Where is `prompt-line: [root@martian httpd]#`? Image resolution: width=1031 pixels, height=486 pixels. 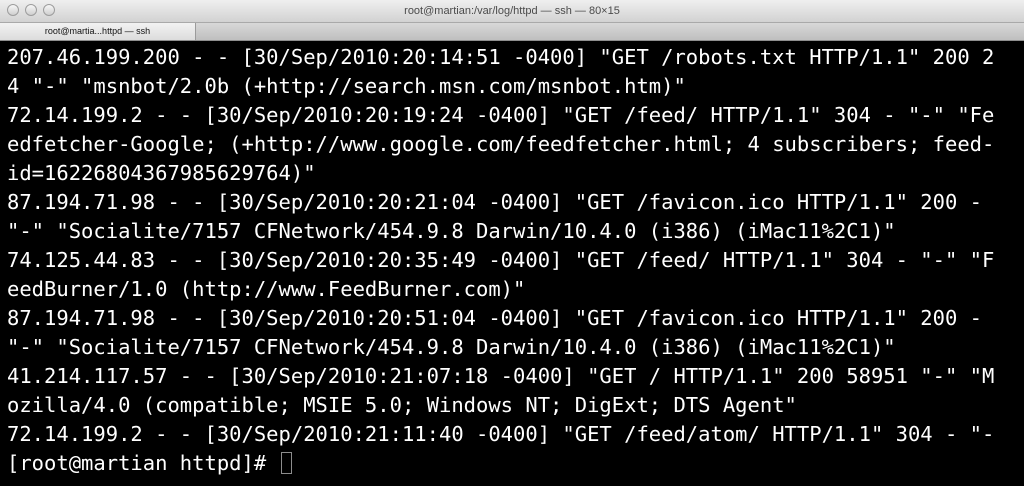
prompt-line: [root@martian httpd]# is located at coordinates (149, 463).